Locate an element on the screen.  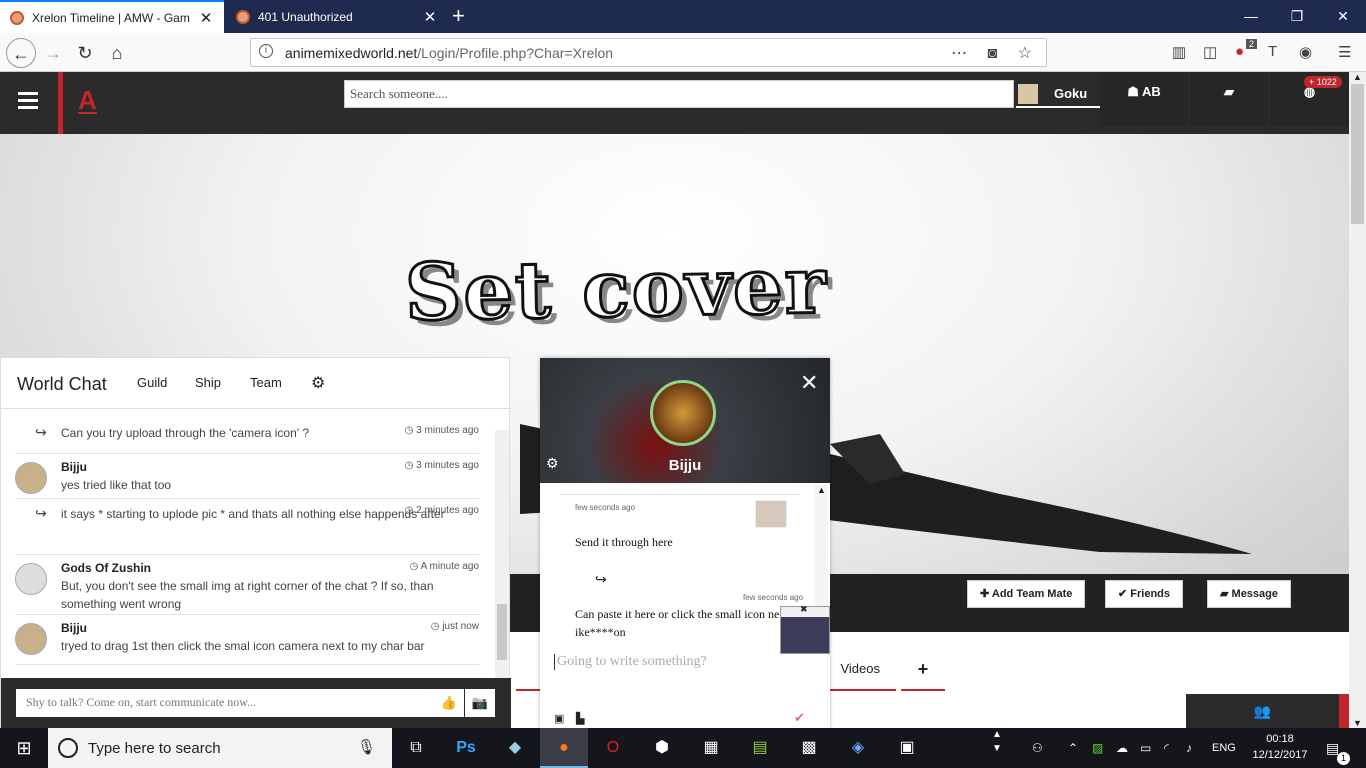
set-cover-title: Set cover is located at coordinates (616, 289).